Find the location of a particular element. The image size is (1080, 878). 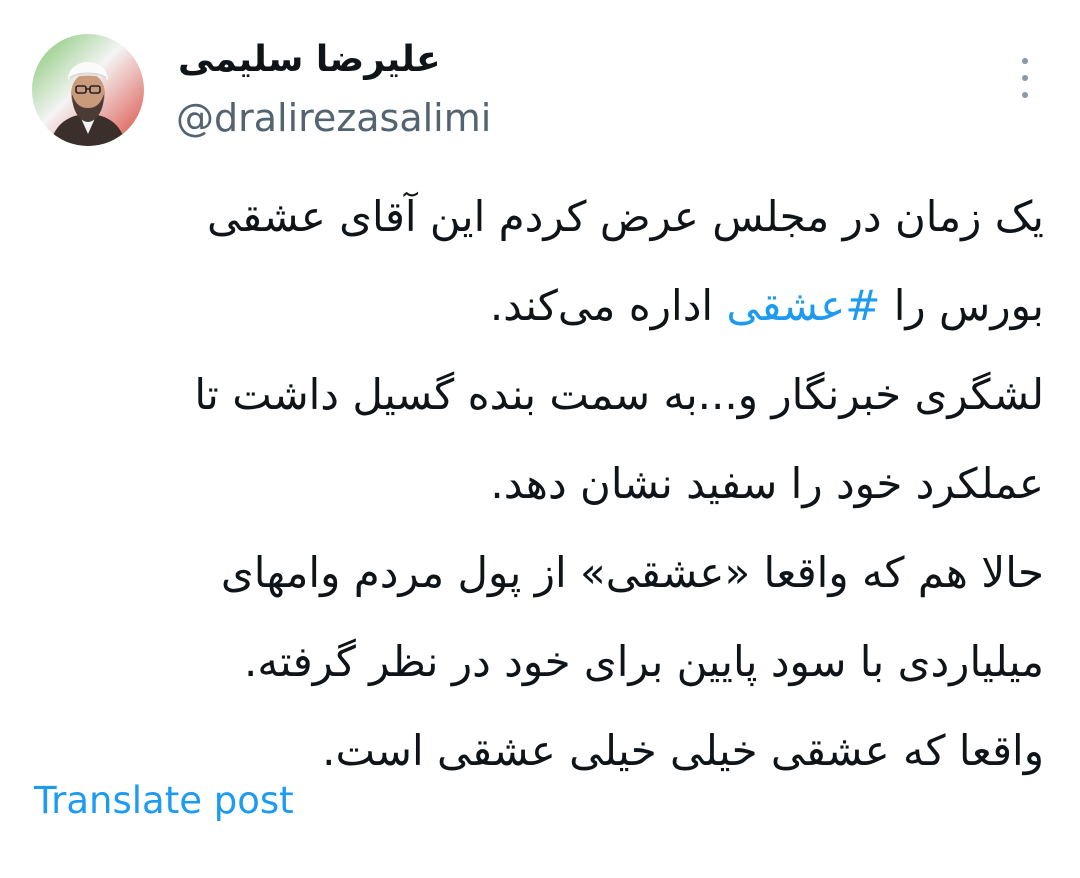

tweet-line: بورس را #عشقی اداره می‌کند. is located at coordinates (549, 305).